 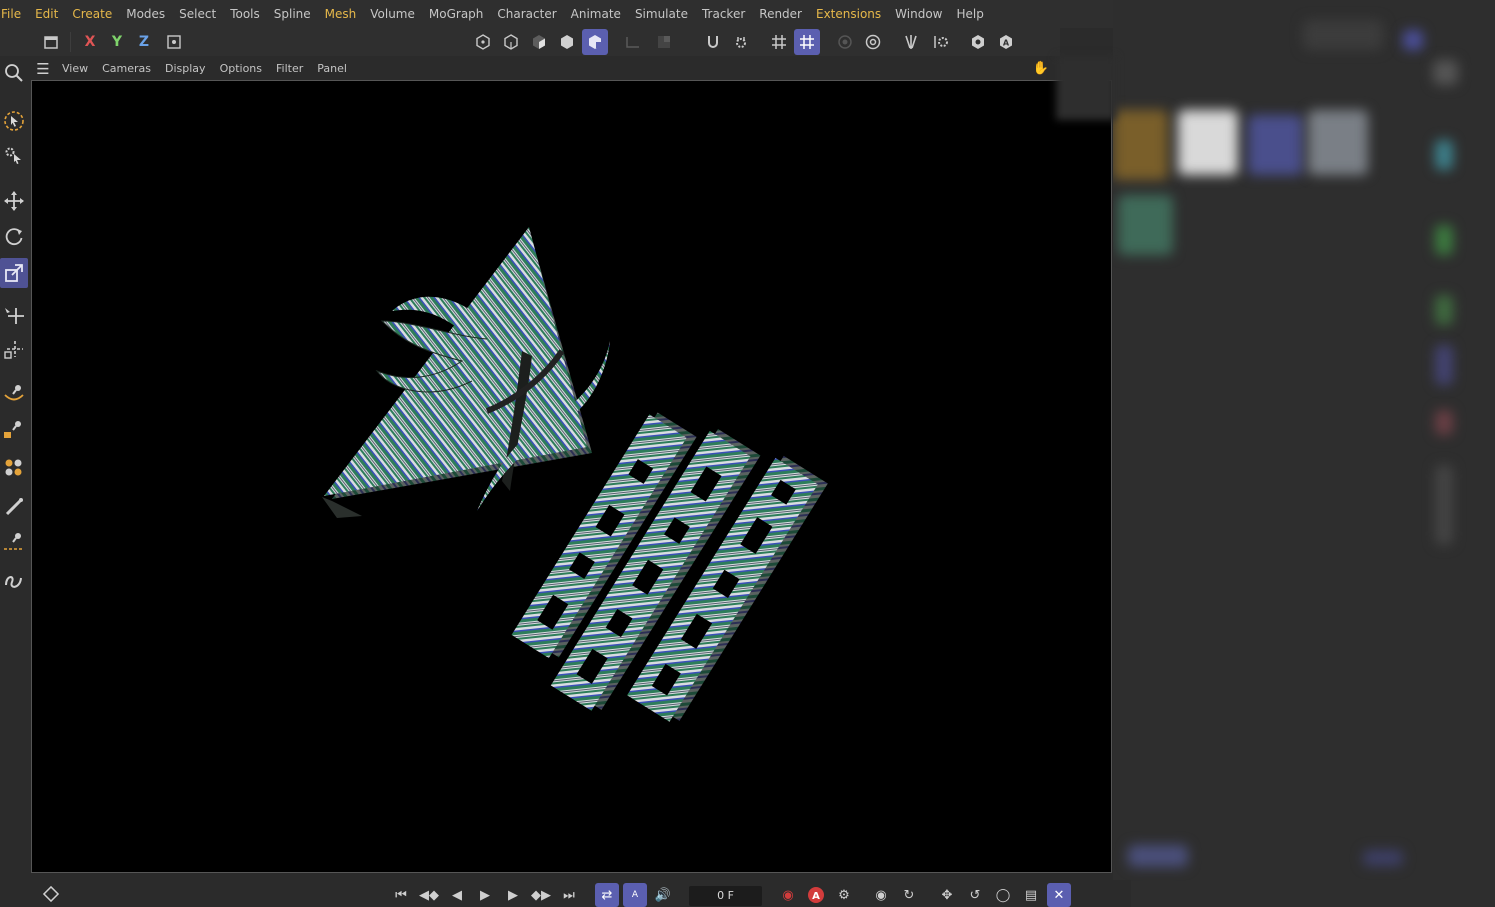 I want to click on axis-x-lock-button: X, so click(x=90, y=42).